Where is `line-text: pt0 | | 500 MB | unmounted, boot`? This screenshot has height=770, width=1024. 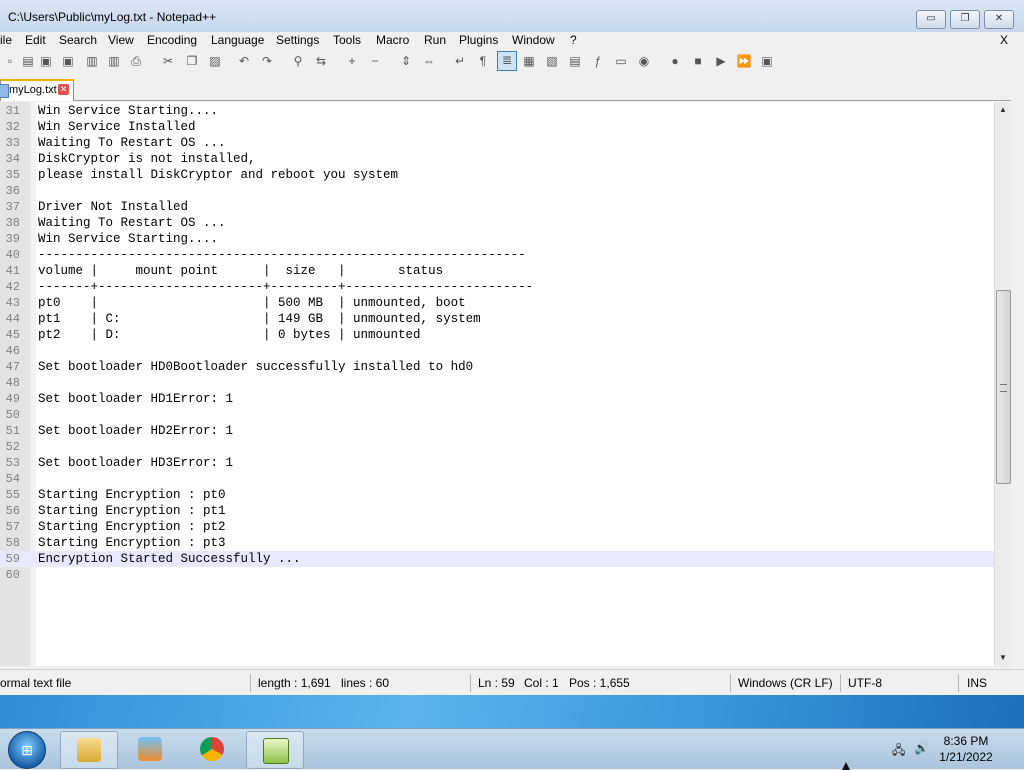 line-text: pt0 | | 500 MB | unmounted, boot is located at coordinates (252, 303).